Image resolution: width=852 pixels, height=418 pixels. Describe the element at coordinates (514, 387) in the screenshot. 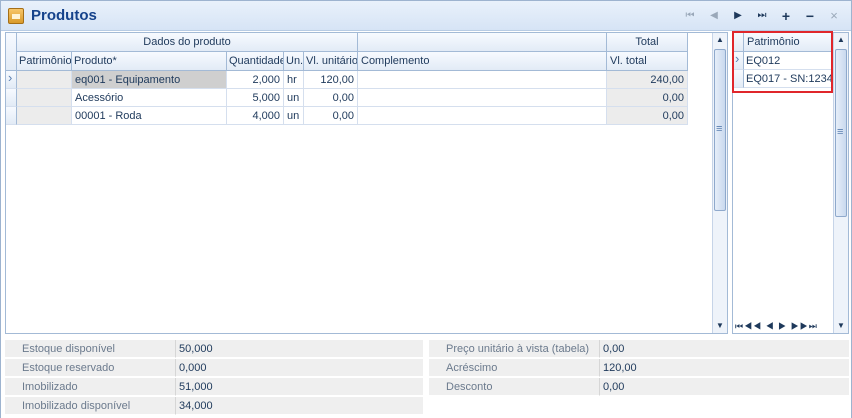

I see `label-desconto: Desconto` at that location.